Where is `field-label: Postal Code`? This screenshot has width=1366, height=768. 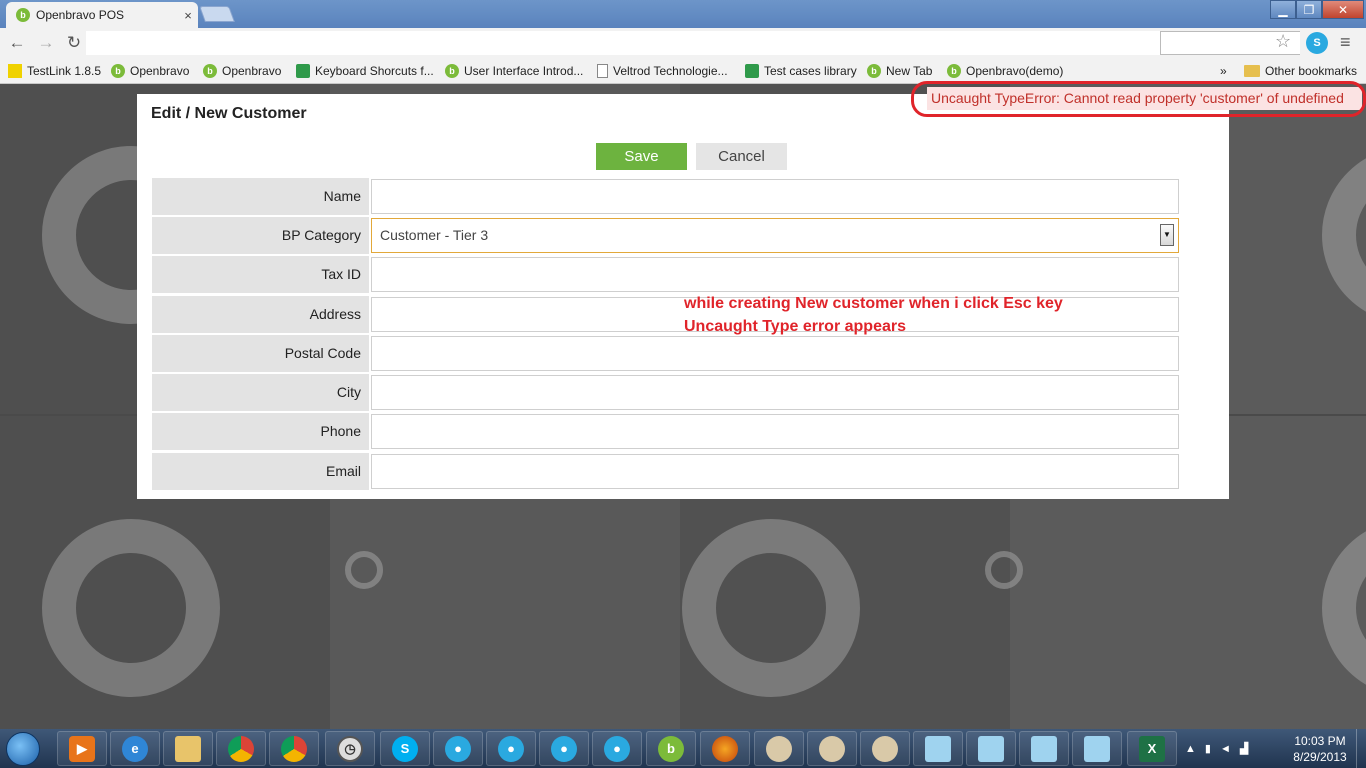 field-label: Postal Code is located at coordinates (260, 353).